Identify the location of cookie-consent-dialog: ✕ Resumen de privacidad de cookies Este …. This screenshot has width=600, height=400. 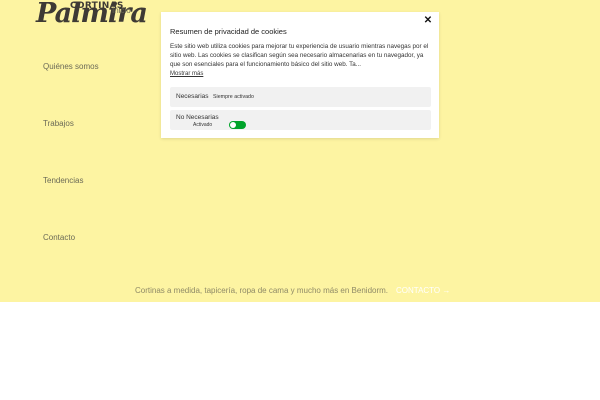
(300, 75).